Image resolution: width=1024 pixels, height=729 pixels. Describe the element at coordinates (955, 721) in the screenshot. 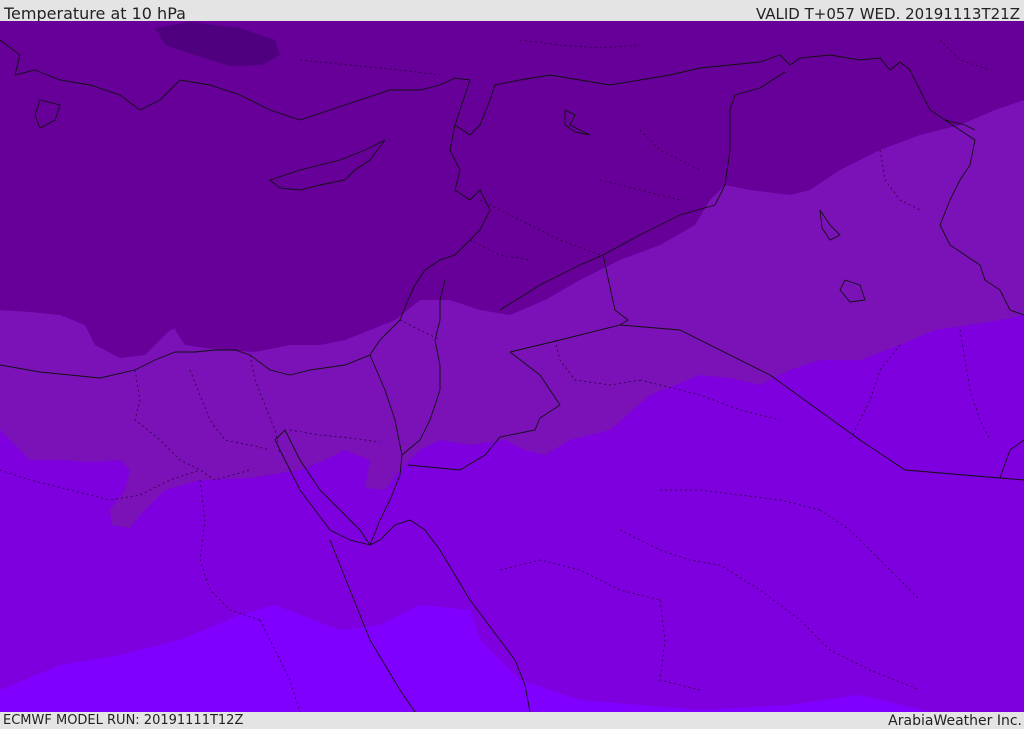

I see `credit-label: ArabiaWeather Inc.` at that location.